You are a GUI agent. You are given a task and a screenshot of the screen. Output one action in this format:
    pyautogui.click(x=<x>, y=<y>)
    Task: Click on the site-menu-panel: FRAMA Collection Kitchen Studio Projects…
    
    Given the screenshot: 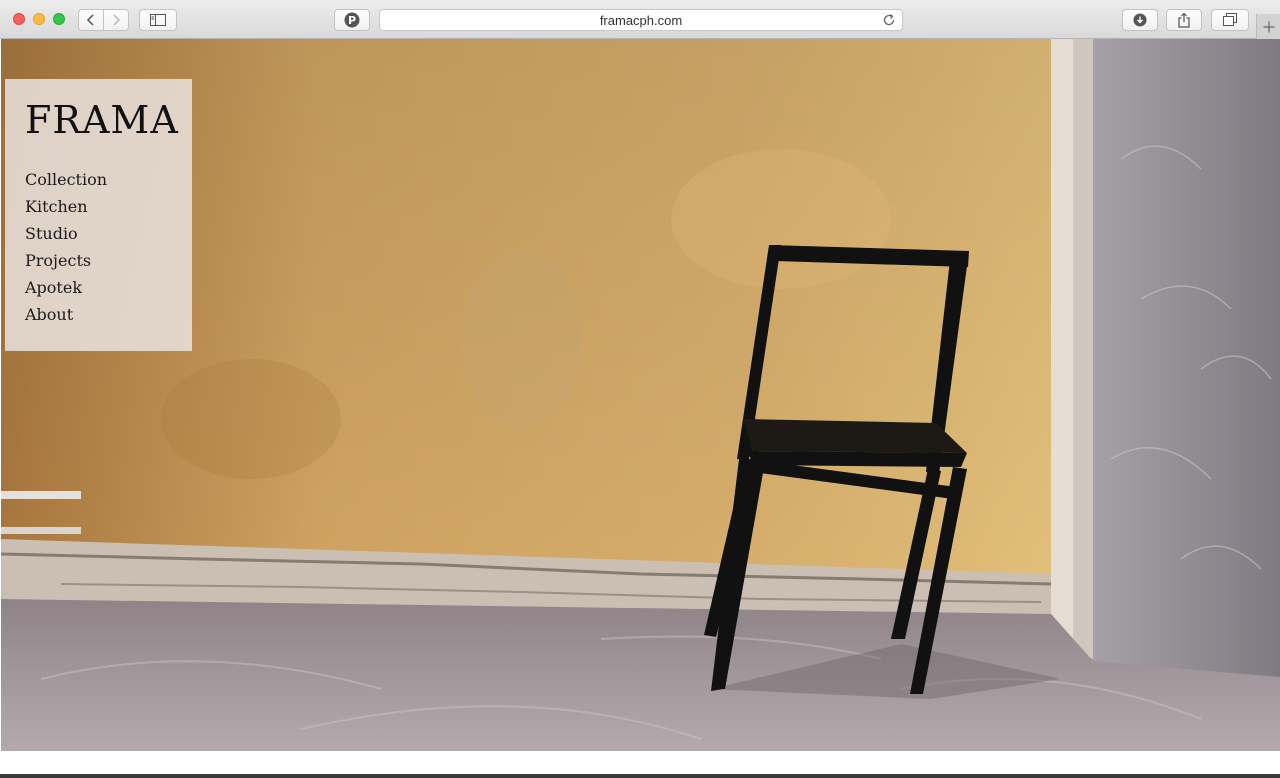 What is the action you would take?
    pyautogui.click(x=98, y=215)
    